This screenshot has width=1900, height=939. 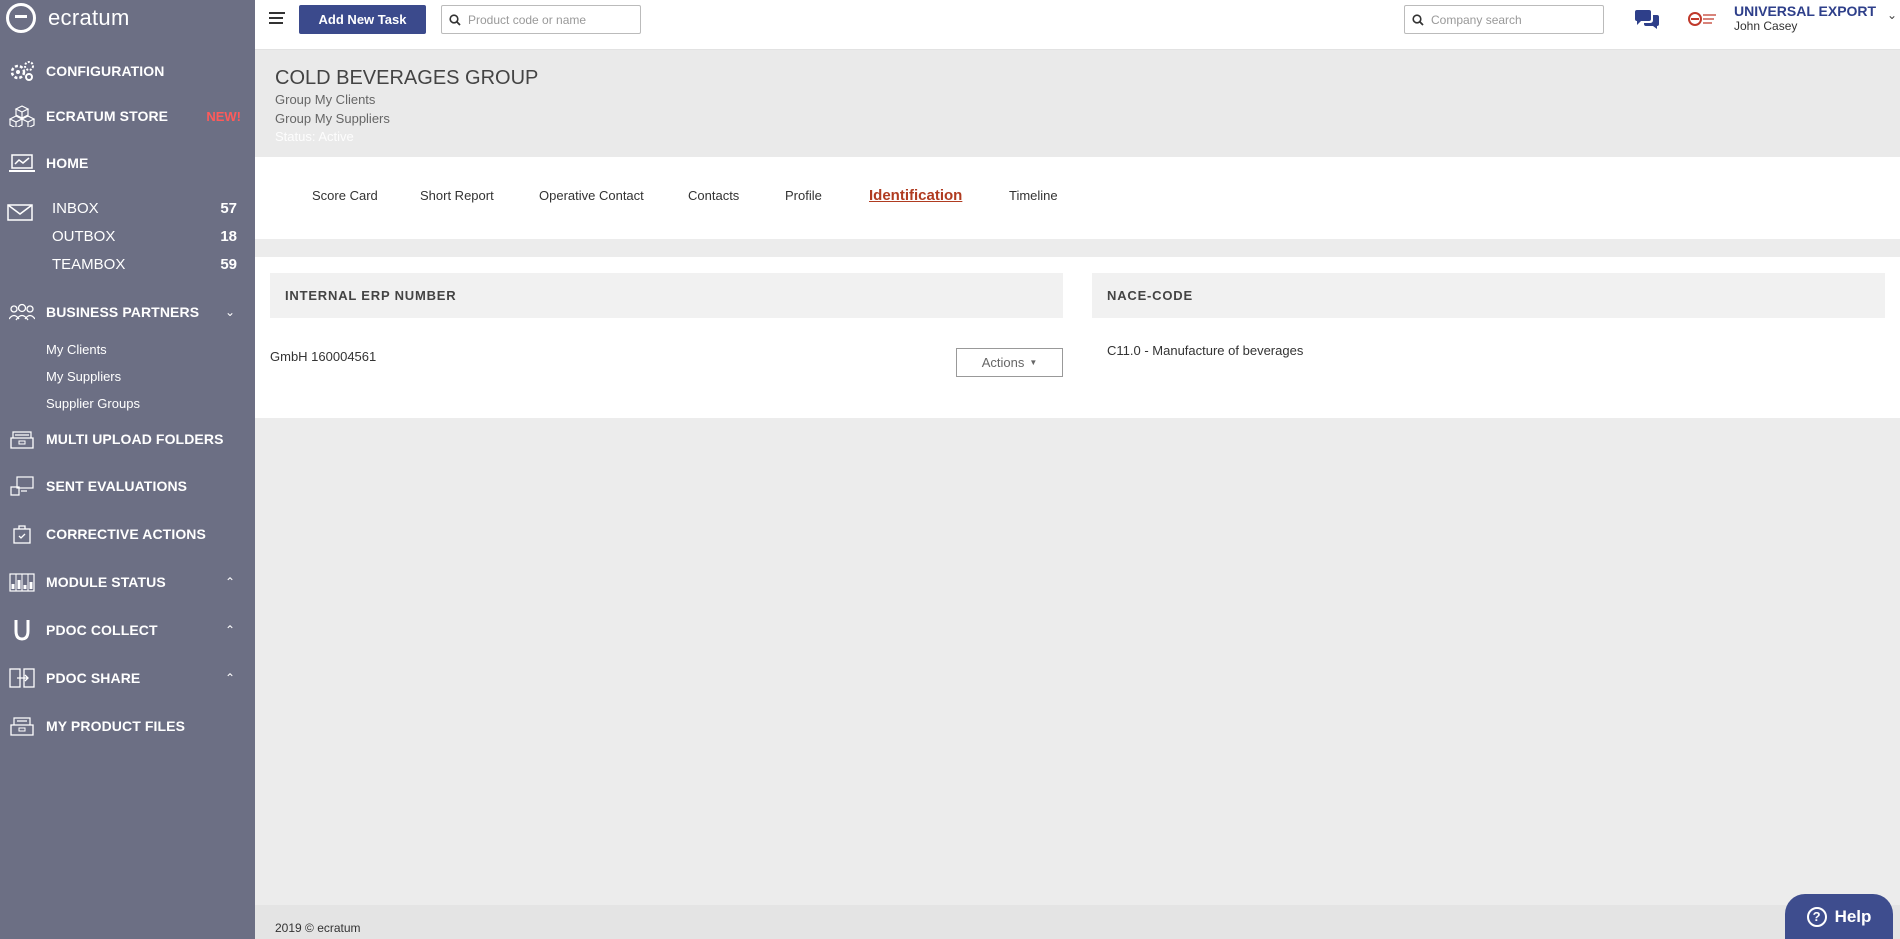 What do you see at coordinates (1488, 295) in the screenshot?
I see `nace-code-heading: NACE-CODE` at bounding box center [1488, 295].